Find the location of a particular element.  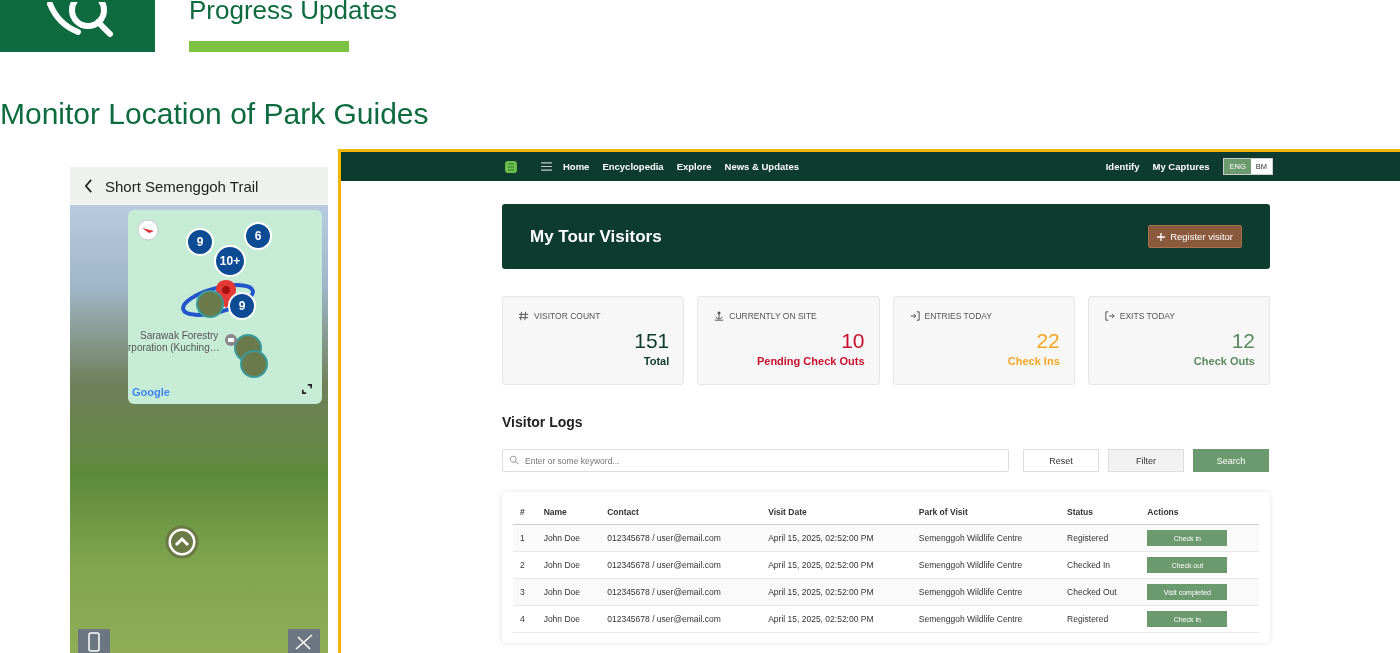

stat-caption: Total is located at coordinates (656, 361).